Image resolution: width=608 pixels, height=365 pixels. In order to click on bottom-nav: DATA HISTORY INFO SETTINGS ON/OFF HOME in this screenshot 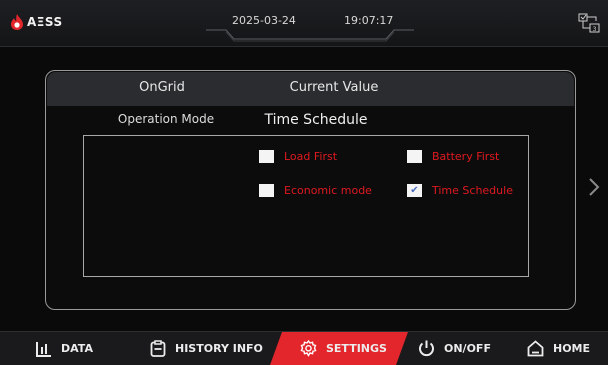, I will do `click(304, 348)`.